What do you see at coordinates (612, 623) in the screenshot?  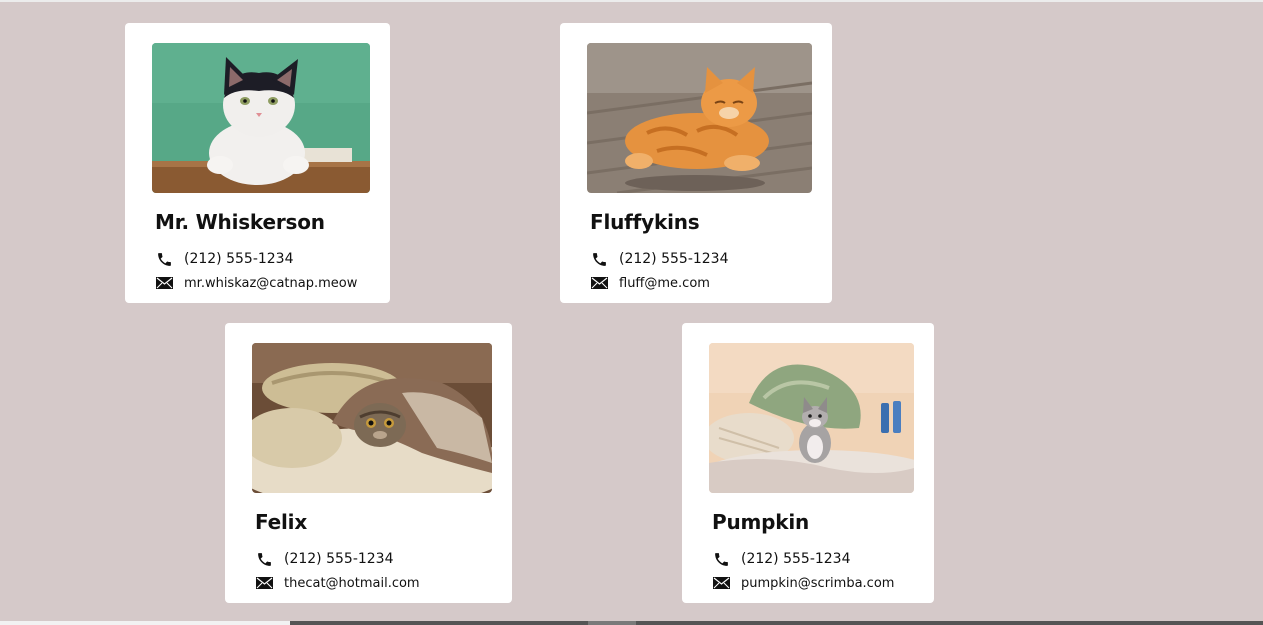 I see `scrollbar-thumb` at bounding box center [612, 623].